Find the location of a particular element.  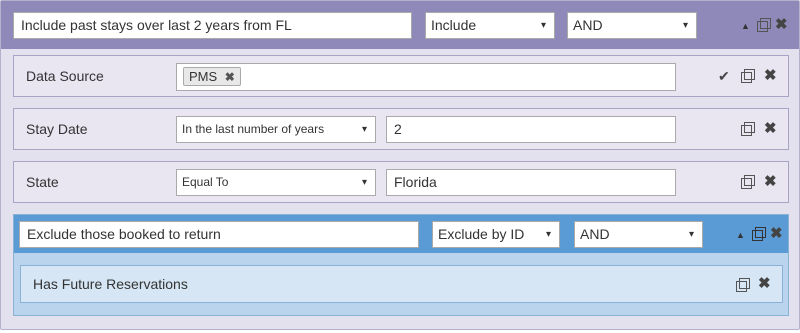

subgroup-mode-select: Exclude by ID ▾ is located at coordinates (496, 234).